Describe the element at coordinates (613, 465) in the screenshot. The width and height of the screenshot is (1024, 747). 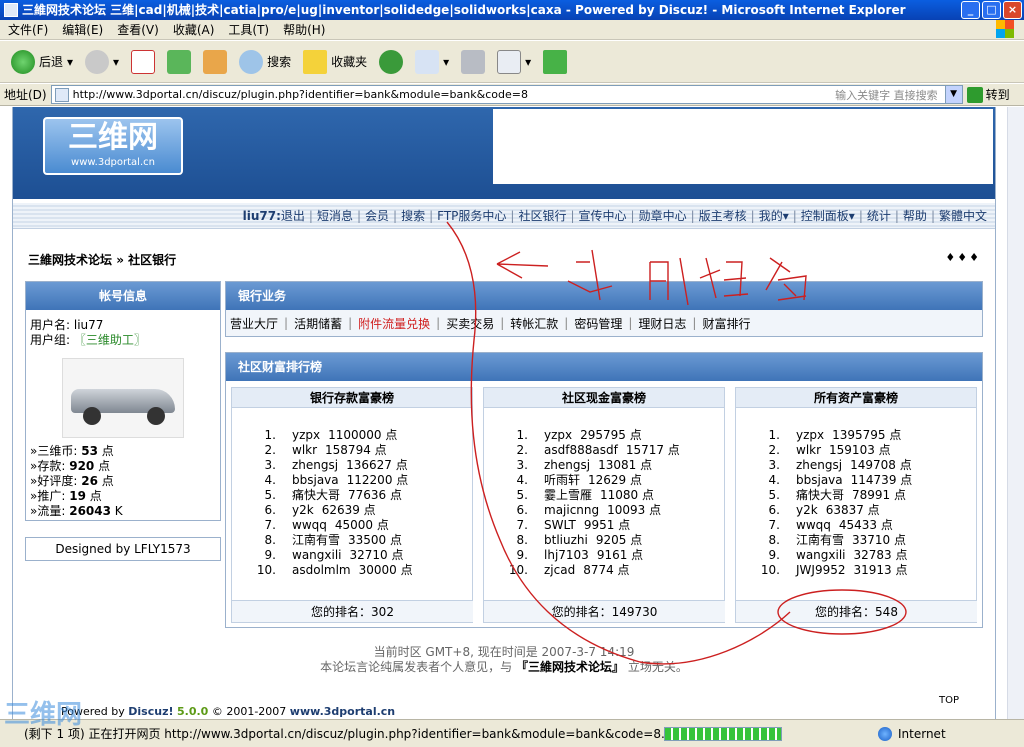
I see `list-item: 3. zhengsj 13081 点` at that location.